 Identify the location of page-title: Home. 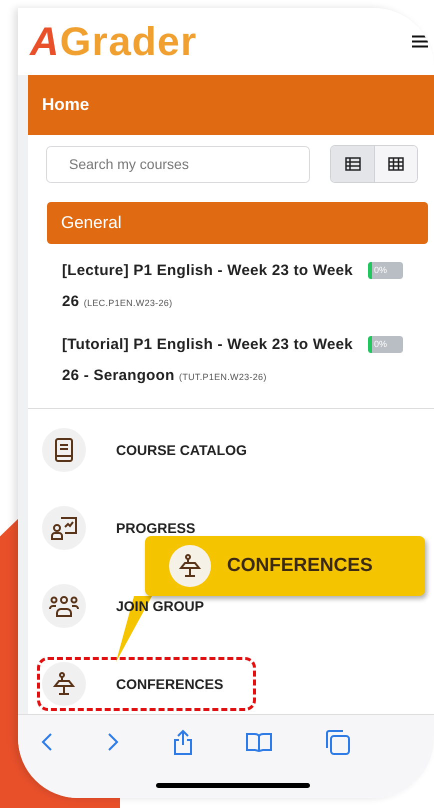
(231, 105).